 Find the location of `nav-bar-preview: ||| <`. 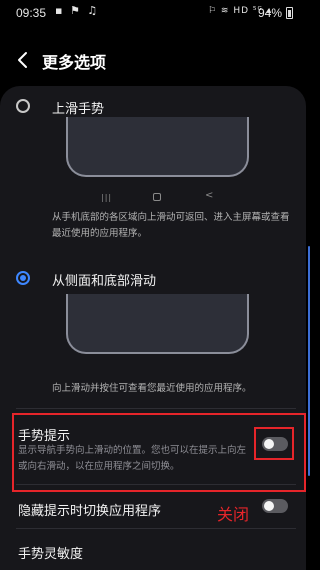

nav-bar-preview: ||| < is located at coordinates (157, 197).